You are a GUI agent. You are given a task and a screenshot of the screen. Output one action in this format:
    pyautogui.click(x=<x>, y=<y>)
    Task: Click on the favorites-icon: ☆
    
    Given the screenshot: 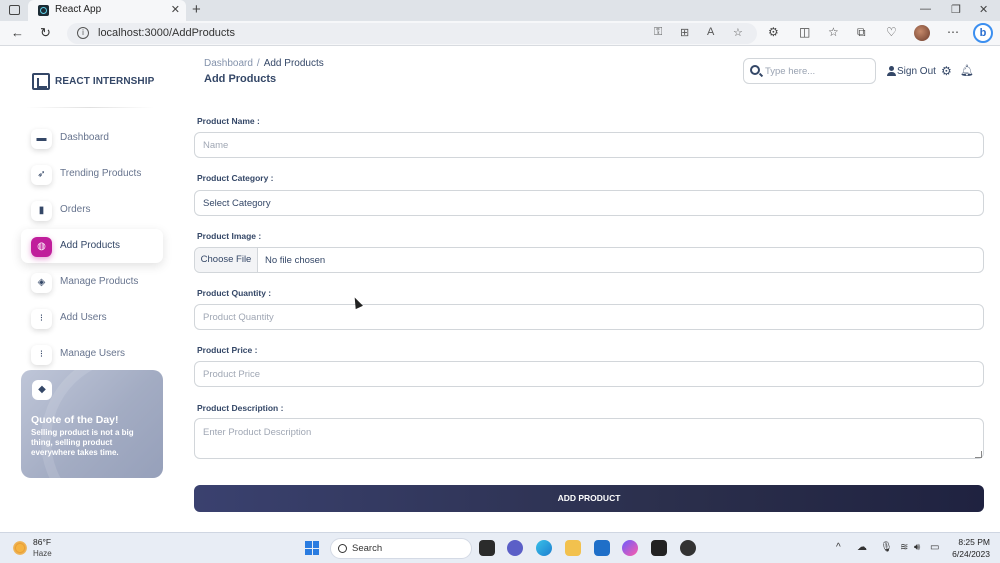 What is the action you would take?
    pyautogui.click(x=833, y=32)
    